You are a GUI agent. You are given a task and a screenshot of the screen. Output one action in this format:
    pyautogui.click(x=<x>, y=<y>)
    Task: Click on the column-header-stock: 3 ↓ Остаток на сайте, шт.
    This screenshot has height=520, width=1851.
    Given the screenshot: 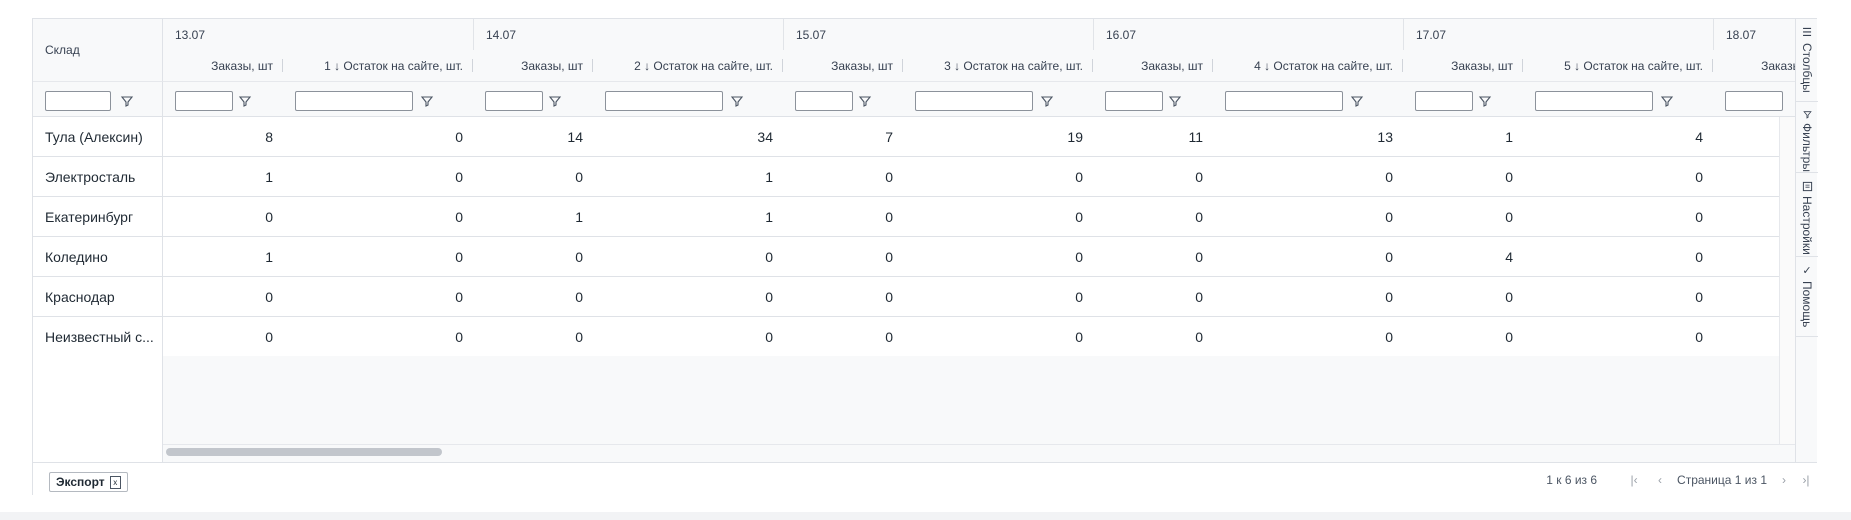 What is the action you would take?
    pyautogui.click(x=998, y=65)
    